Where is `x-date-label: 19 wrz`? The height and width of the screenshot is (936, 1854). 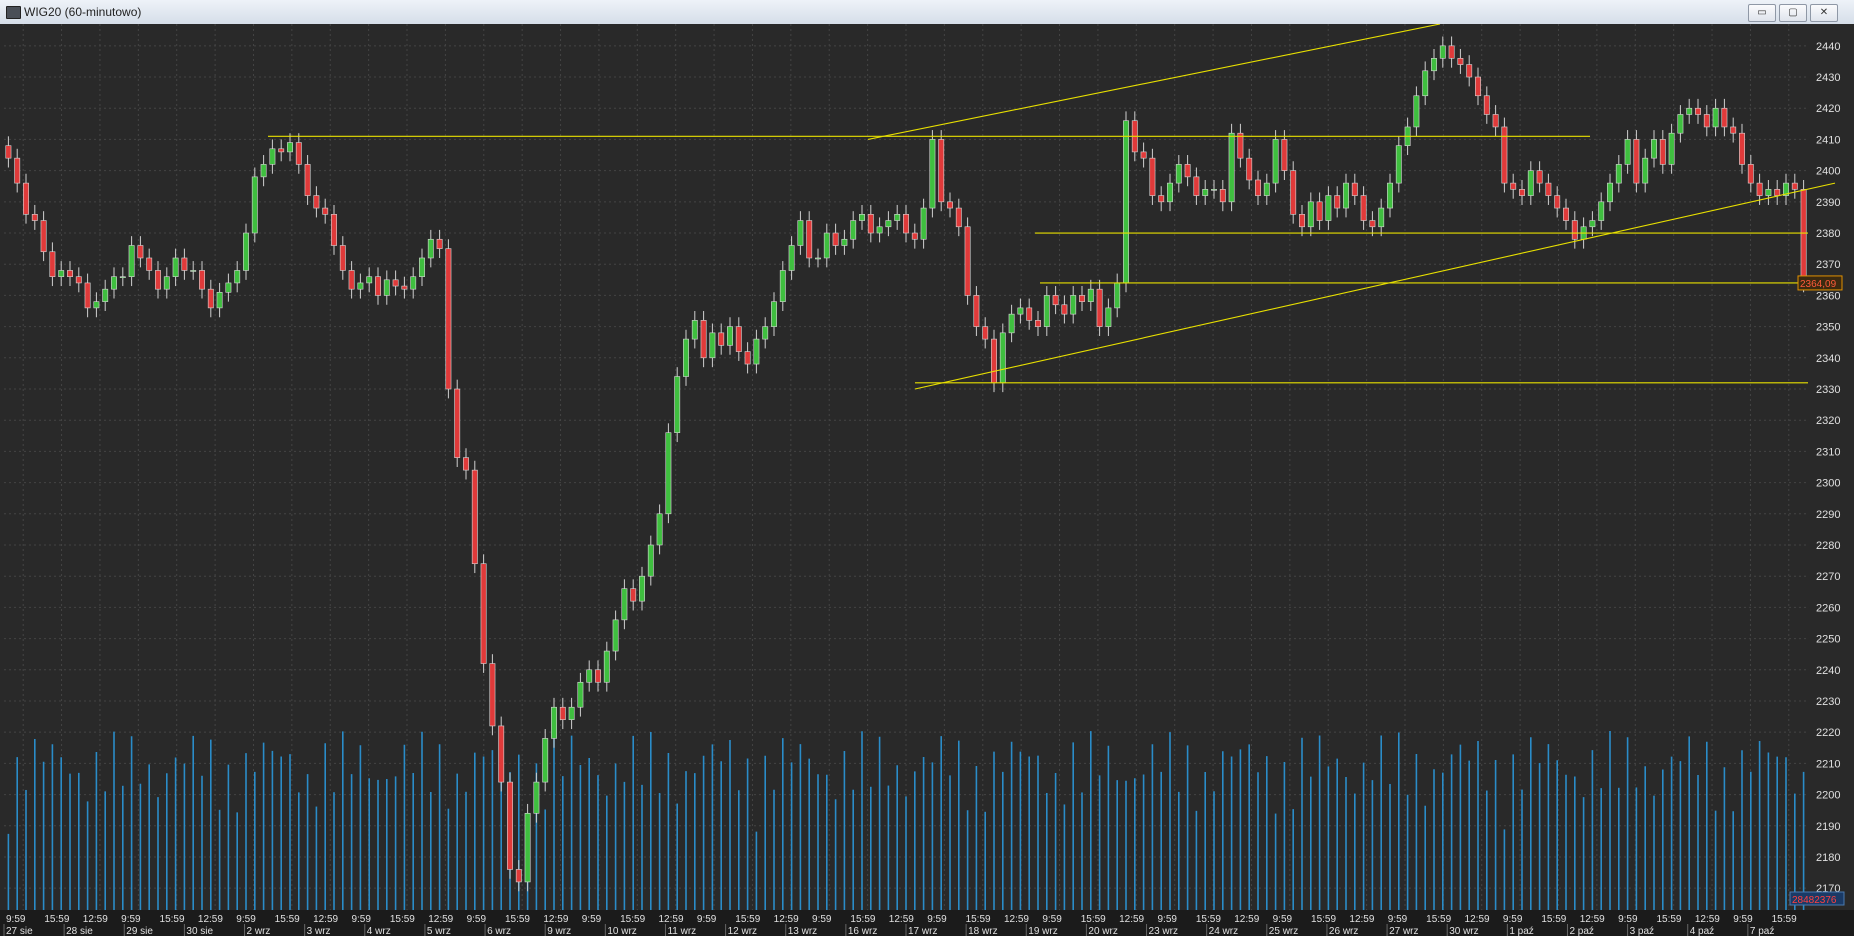 x-date-label: 19 wrz is located at coordinates (1042, 931).